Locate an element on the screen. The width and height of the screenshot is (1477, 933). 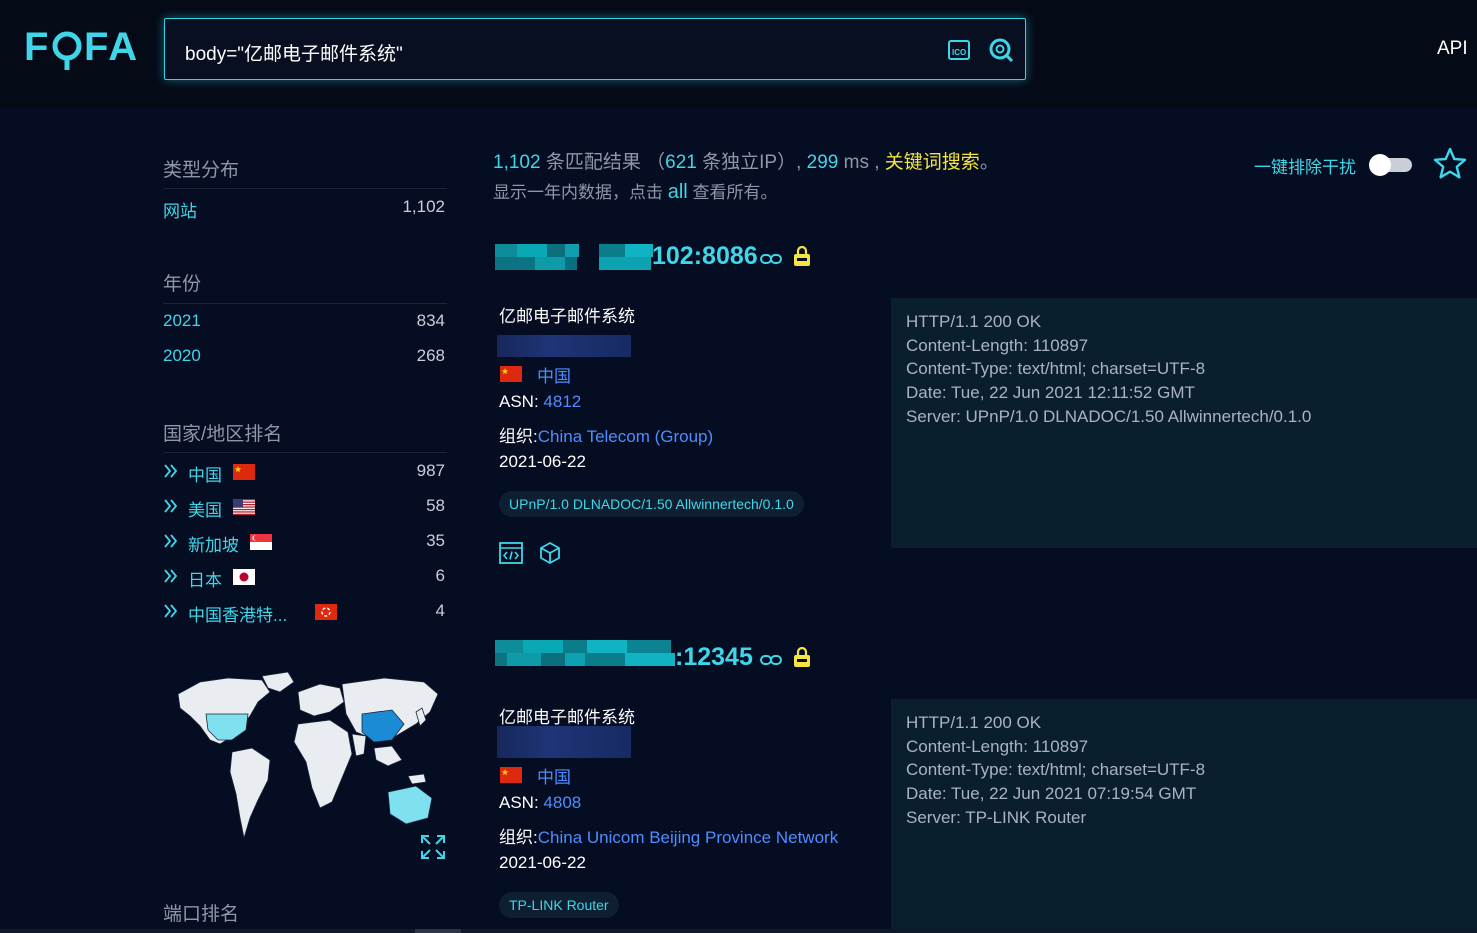
port-ranking-title: 端口排名 is located at coordinates (201, 914).